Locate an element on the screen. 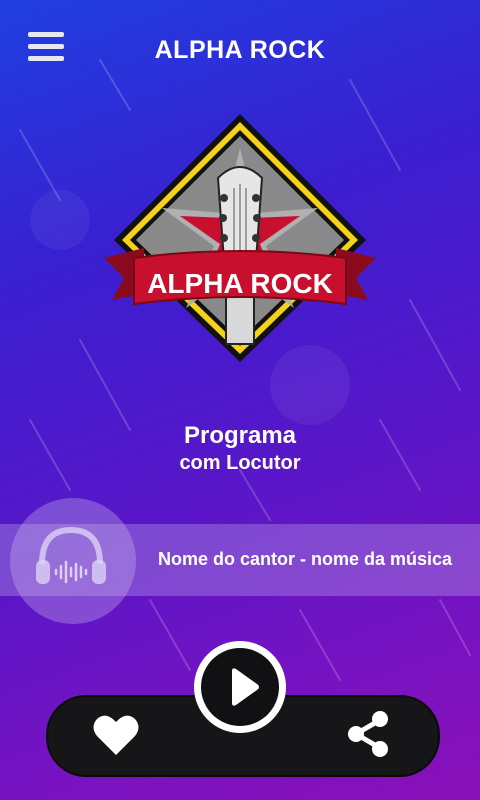 The width and height of the screenshot is (480, 800). top-bar: ALPHA ROCK is located at coordinates (240, 50).